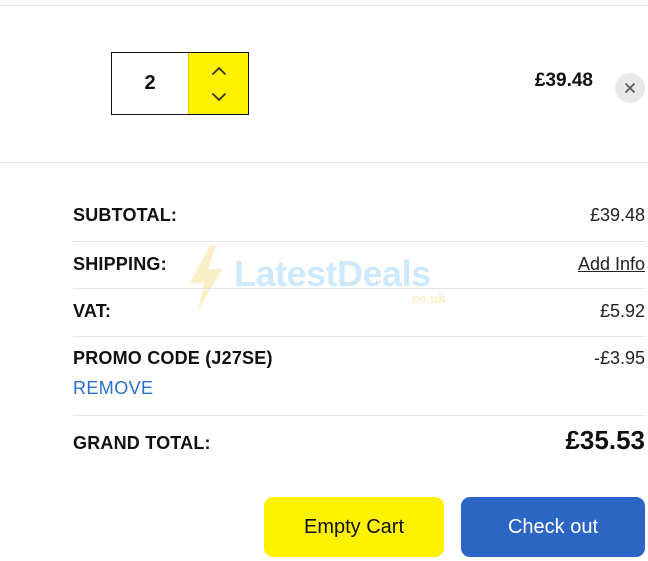 The width and height of the screenshot is (648, 561). I want to click on subtotal-value: £39.48, so click(617, 215).